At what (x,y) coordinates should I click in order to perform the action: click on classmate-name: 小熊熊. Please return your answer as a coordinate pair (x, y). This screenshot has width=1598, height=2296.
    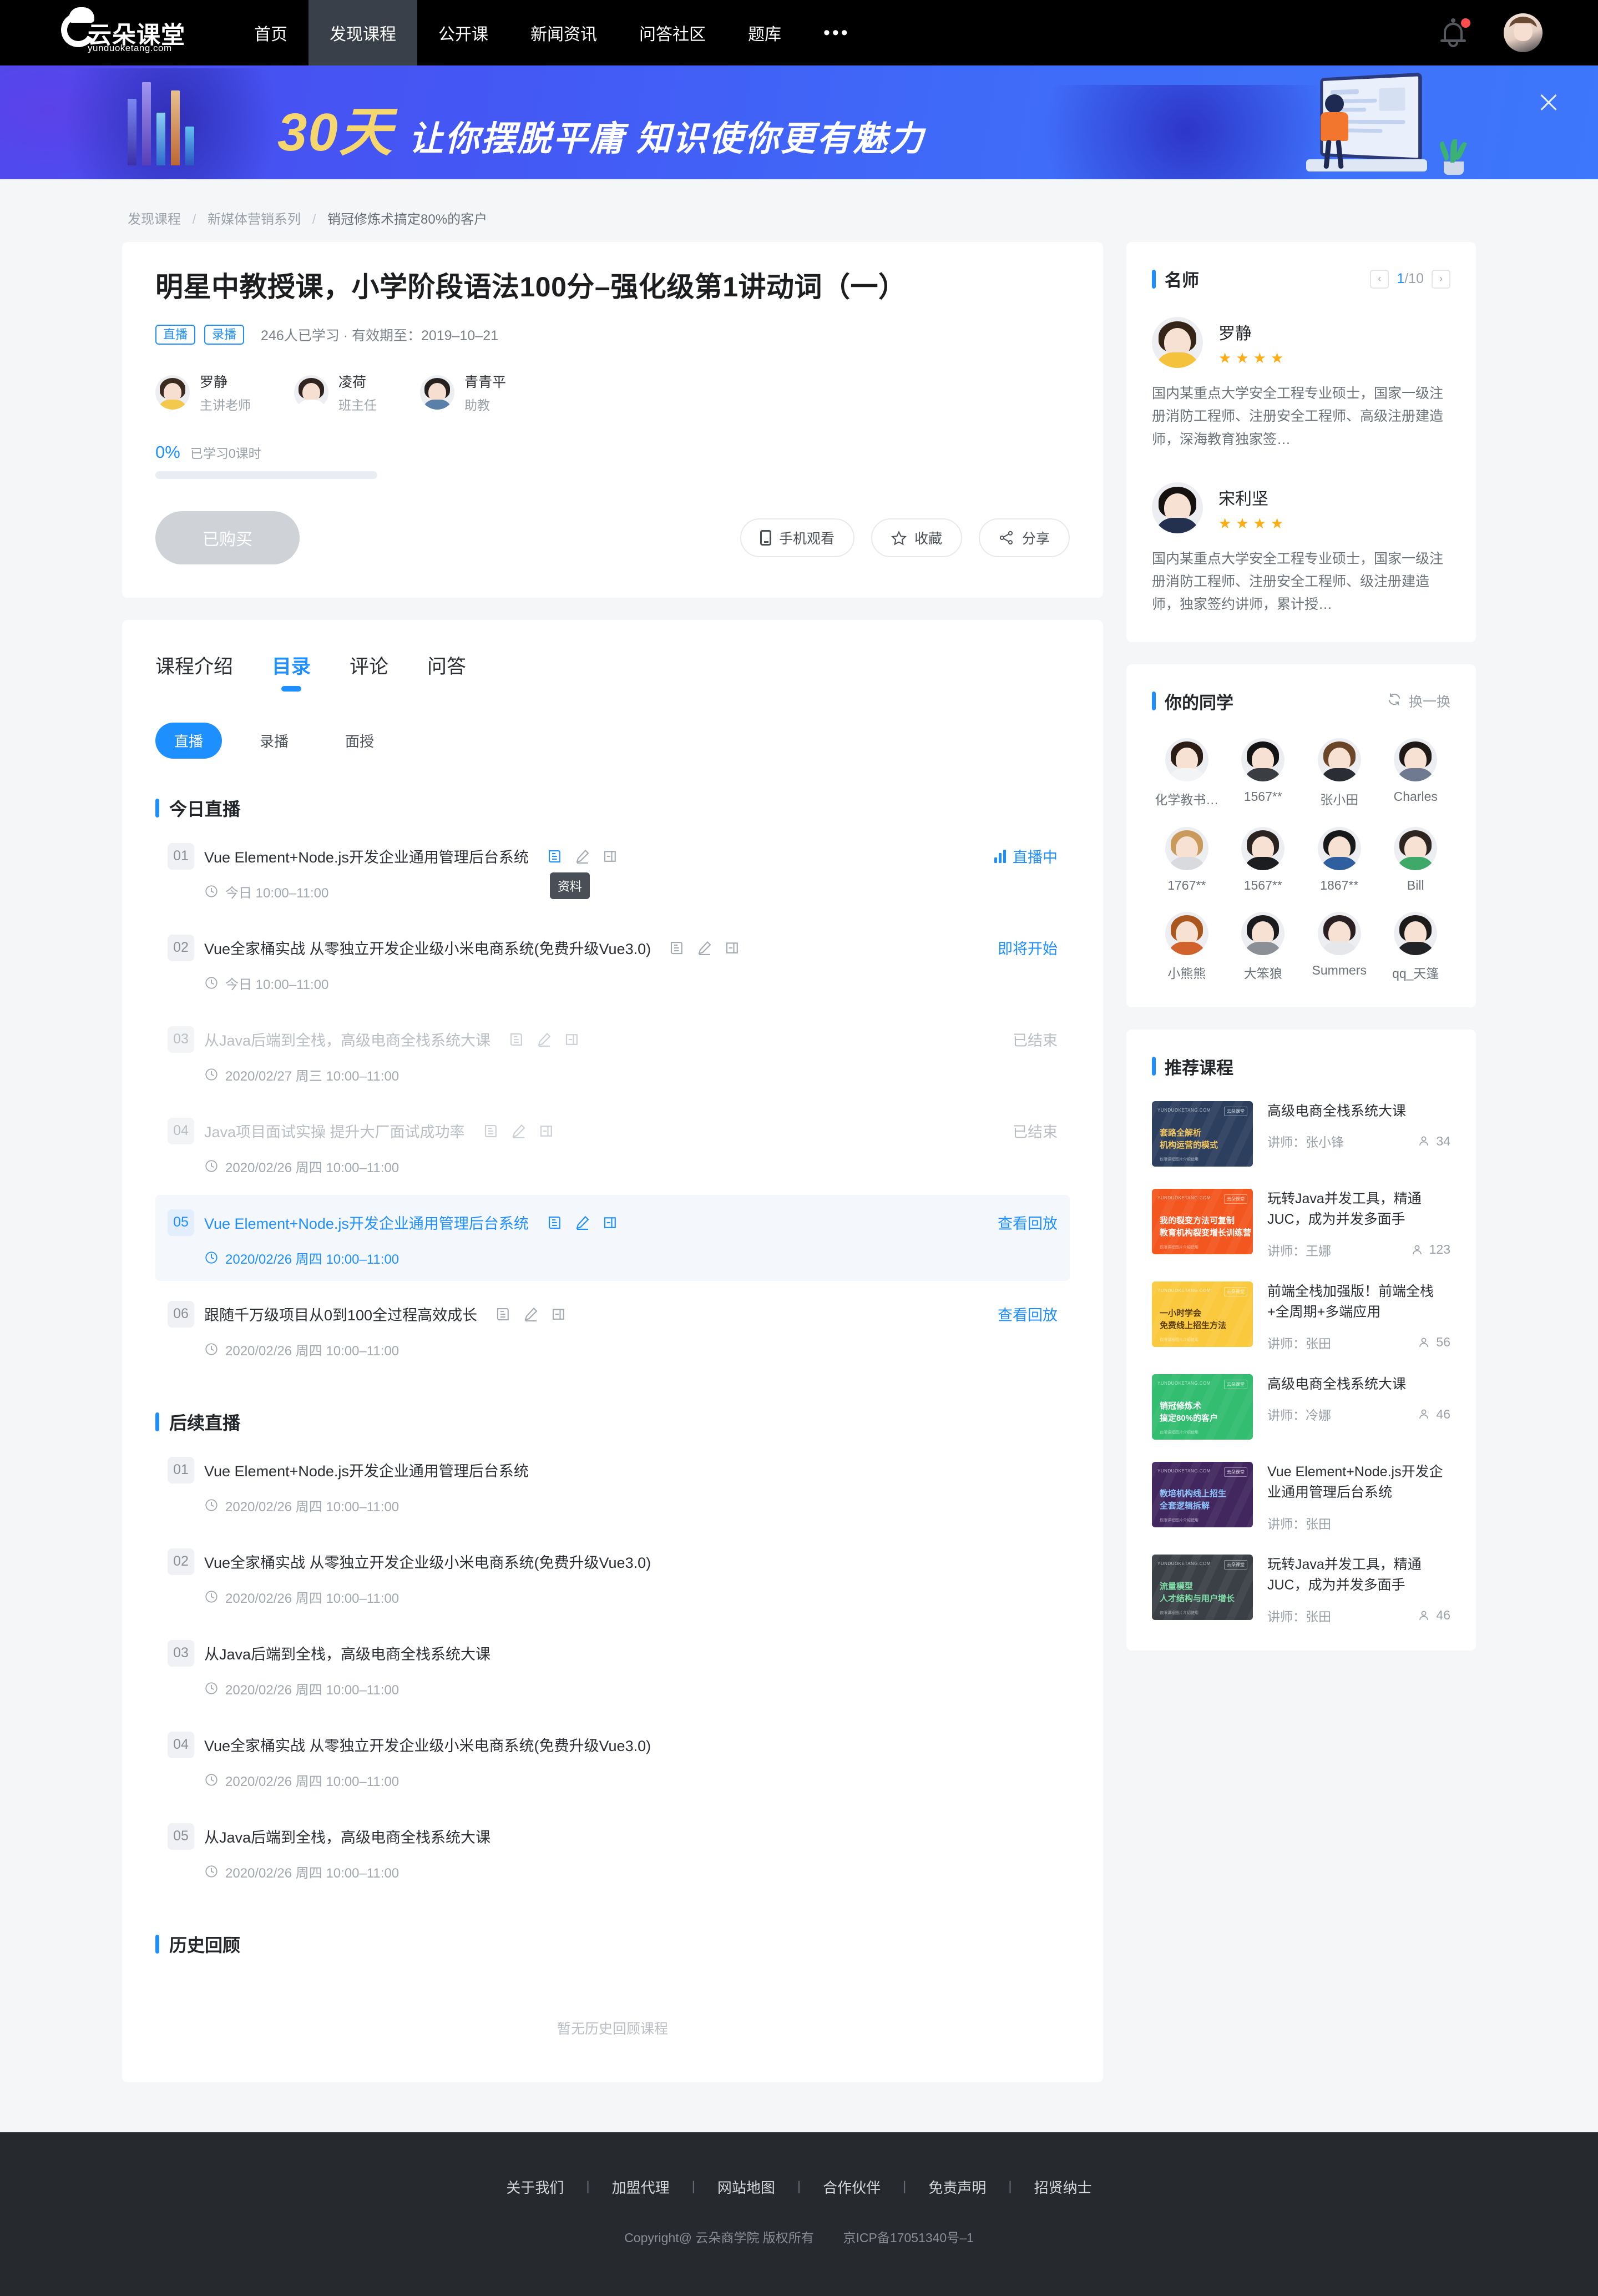
    Looking at the image, I should click on (1187, 973).